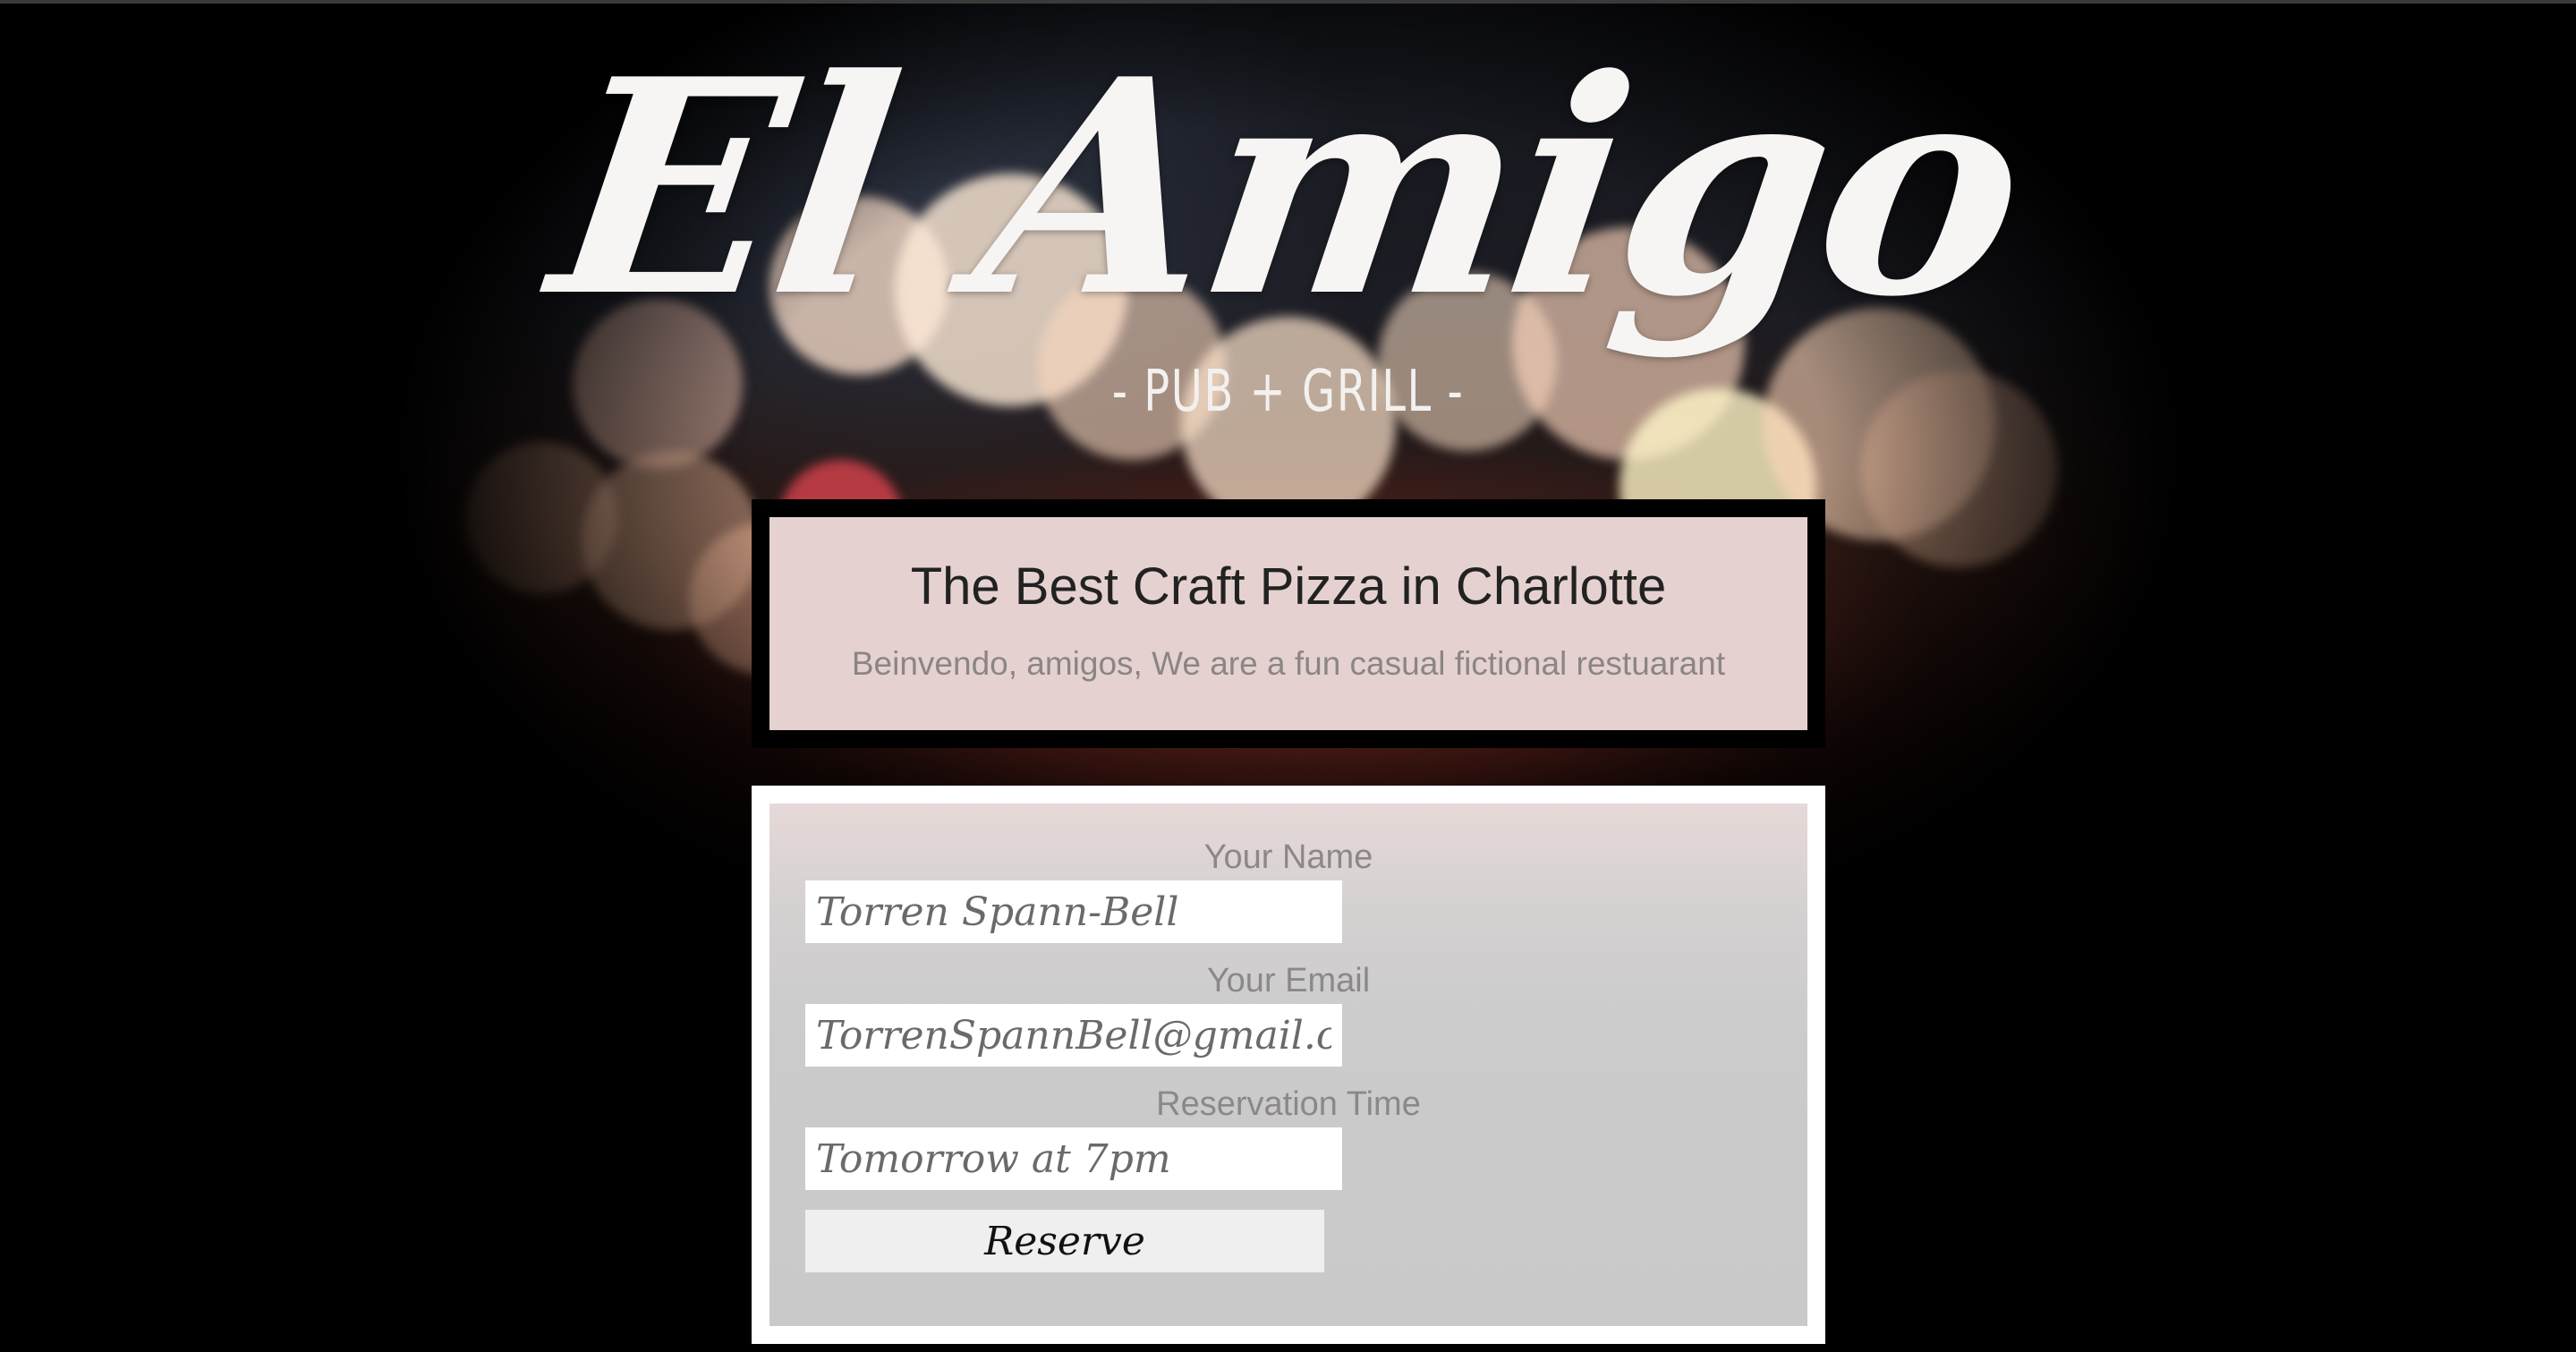  Describe the element at coordinates (1073, 911) in the screenshot. I see `name-input` at that location.